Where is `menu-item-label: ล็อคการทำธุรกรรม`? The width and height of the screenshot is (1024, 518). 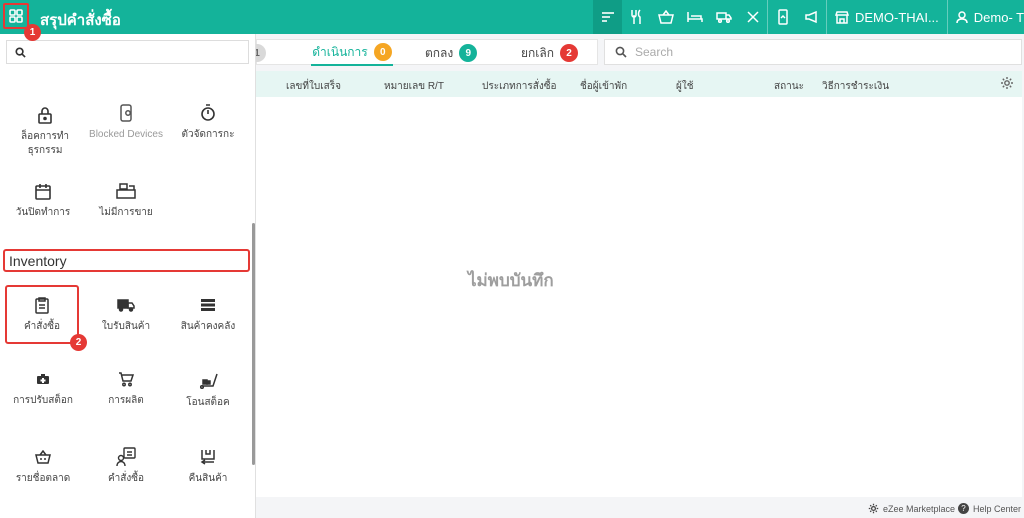 menu-item-label: ล็อคการทำธุรกรรม is located at coordinates (45, 143).